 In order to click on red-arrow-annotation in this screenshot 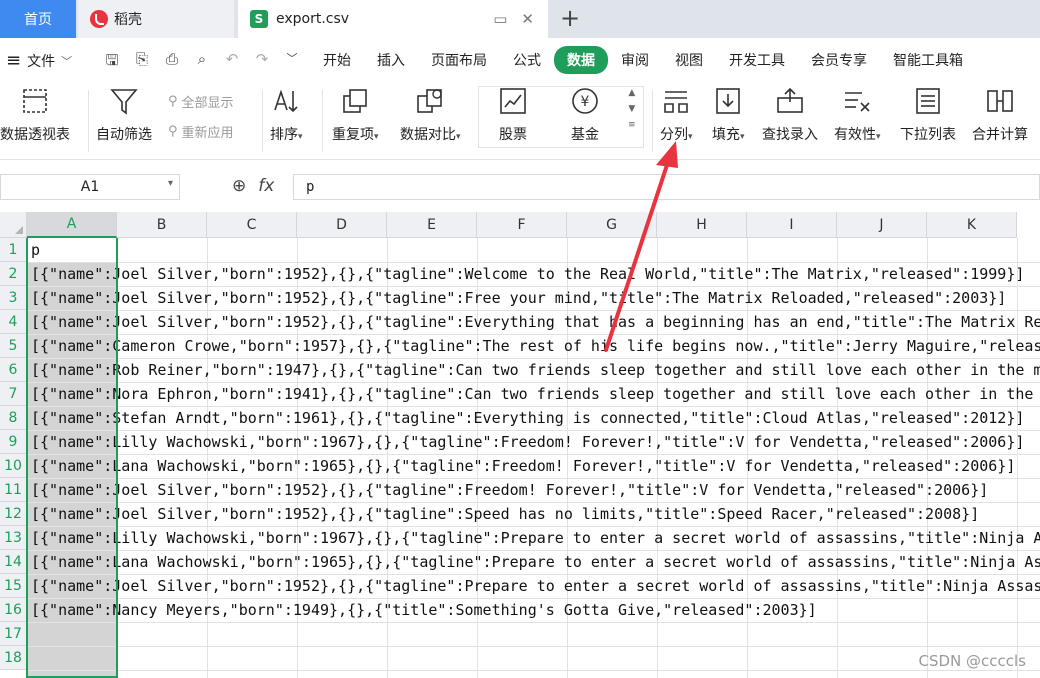, I will do `click(641, 246)`.